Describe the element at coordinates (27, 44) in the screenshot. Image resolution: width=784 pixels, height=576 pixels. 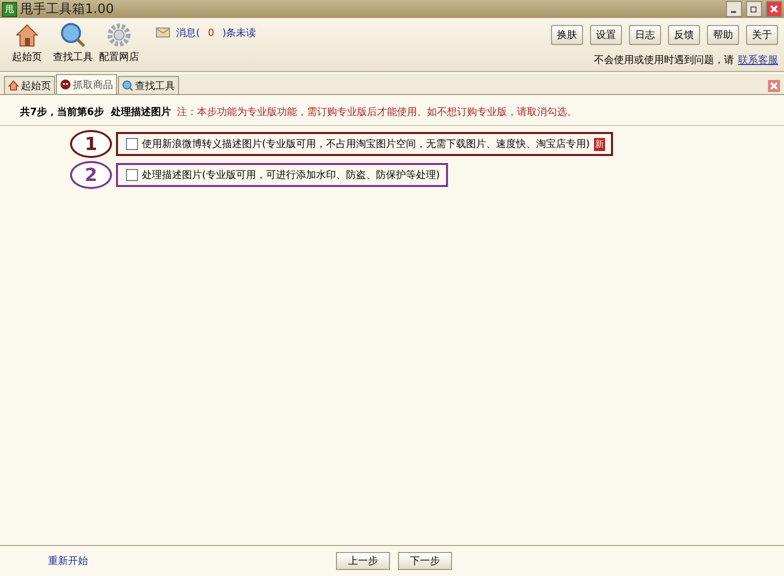
I see `toolbar-button: 起始页` at that location.